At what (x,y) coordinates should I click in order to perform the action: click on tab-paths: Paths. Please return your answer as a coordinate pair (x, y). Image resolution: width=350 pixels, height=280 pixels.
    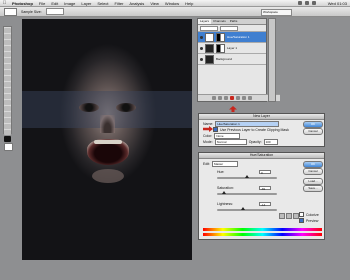
    Looking at the image, I should click on (234, 21).